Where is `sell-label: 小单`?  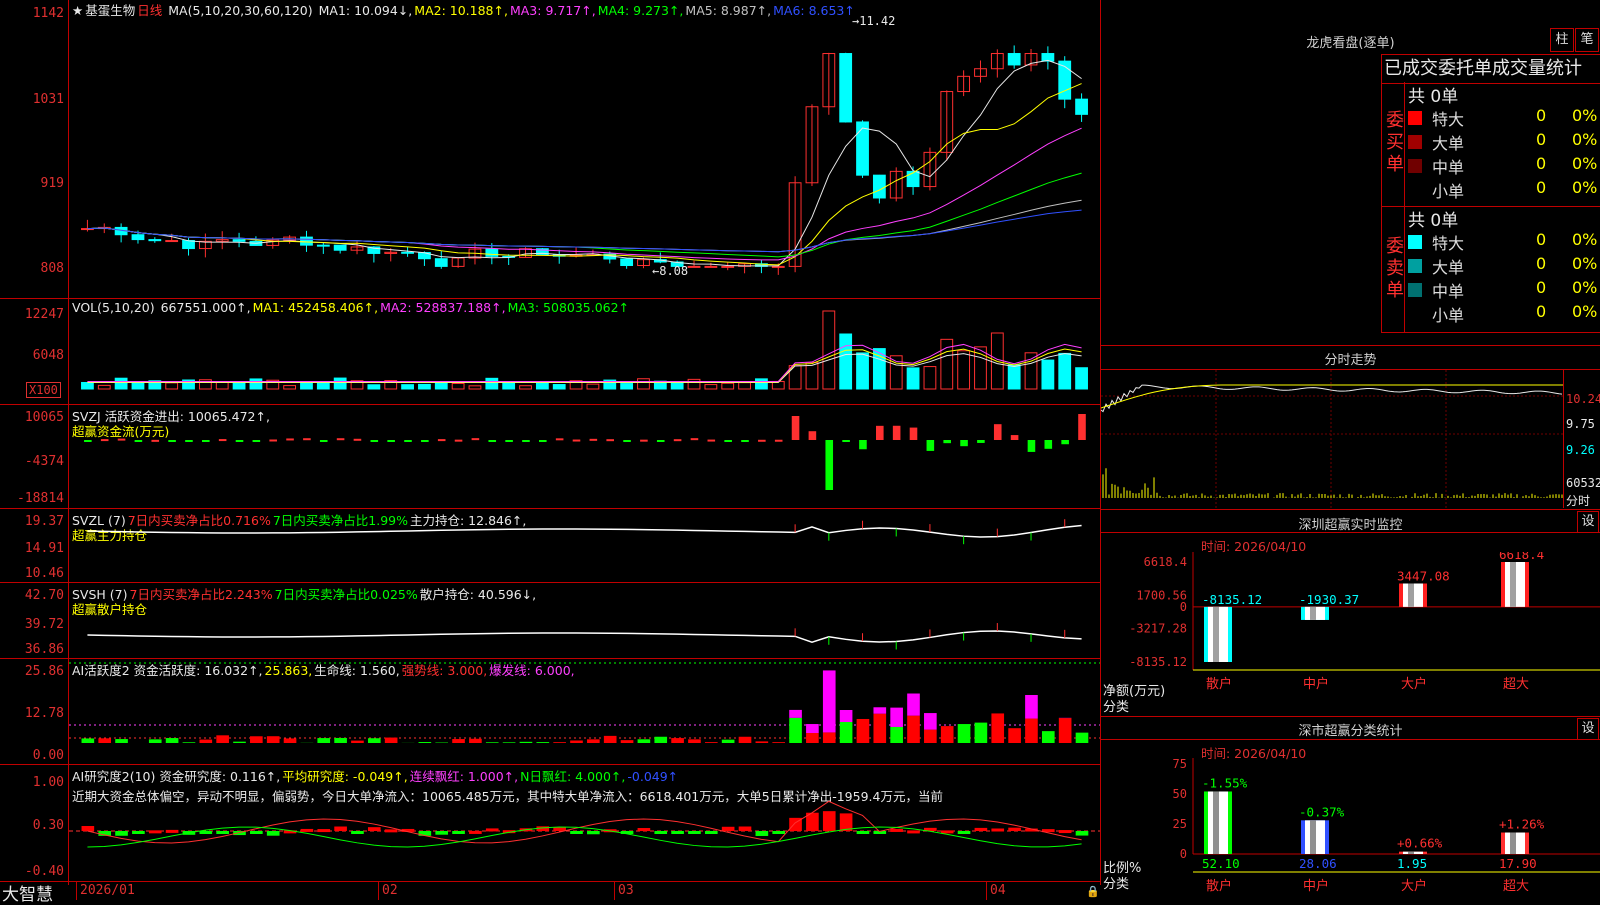 sell-label: 小单 is located at coordinates (1448, 314).